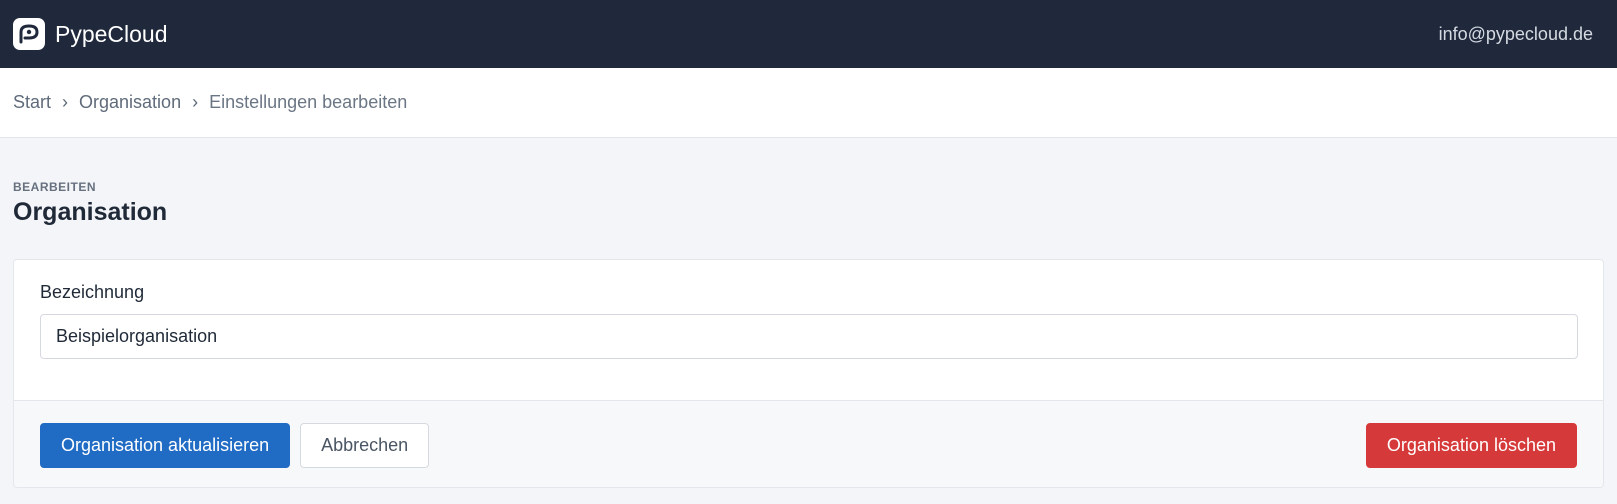 This screenshot has width=1617, height=504. I want to click on cloud-logo-icon, so click(29, 34).